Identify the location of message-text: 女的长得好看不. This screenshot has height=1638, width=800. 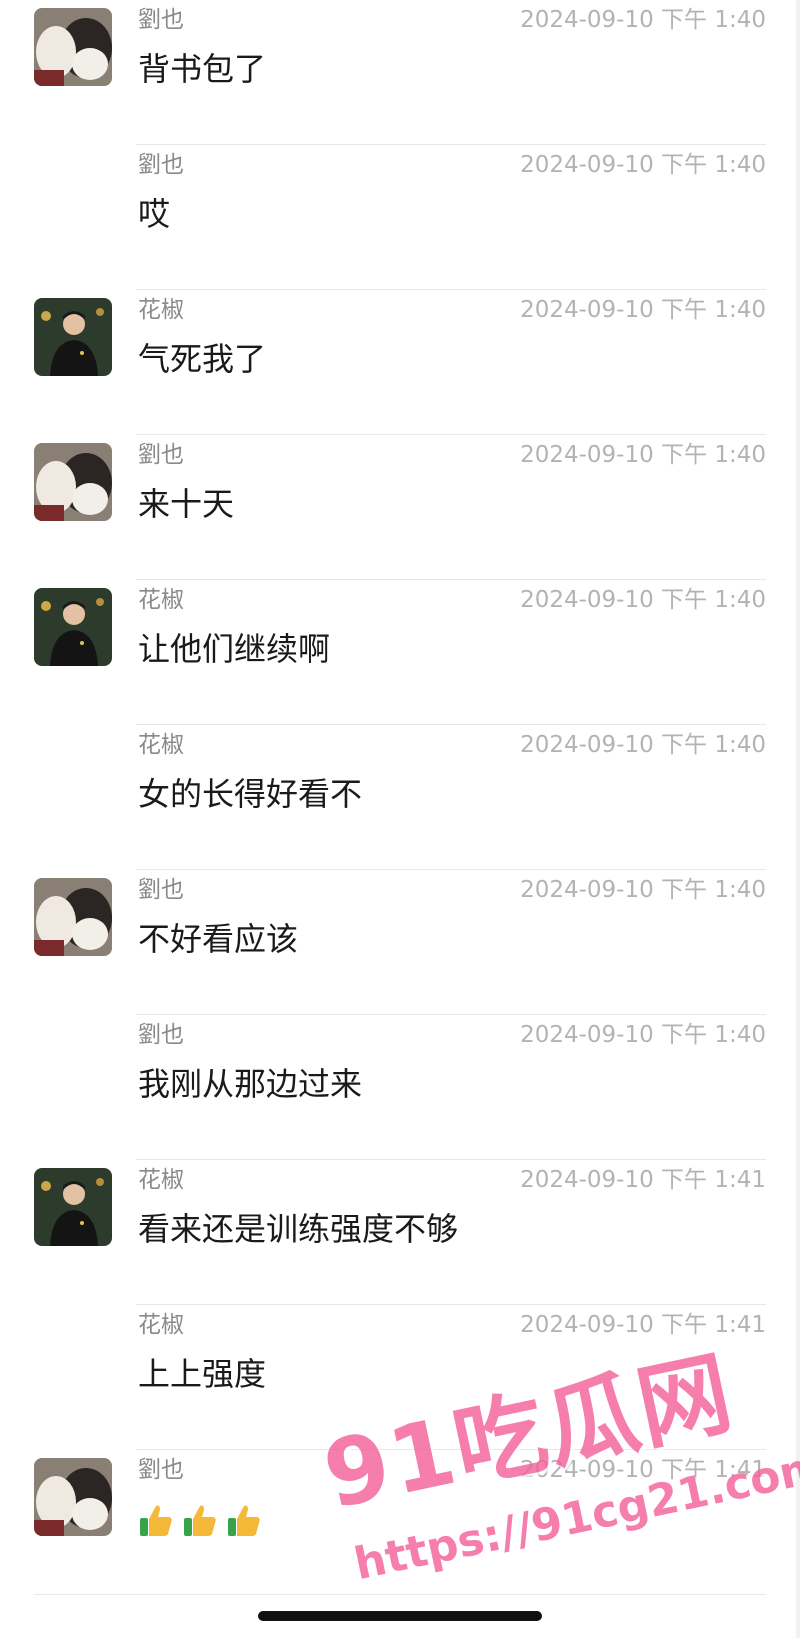
(250, 794).